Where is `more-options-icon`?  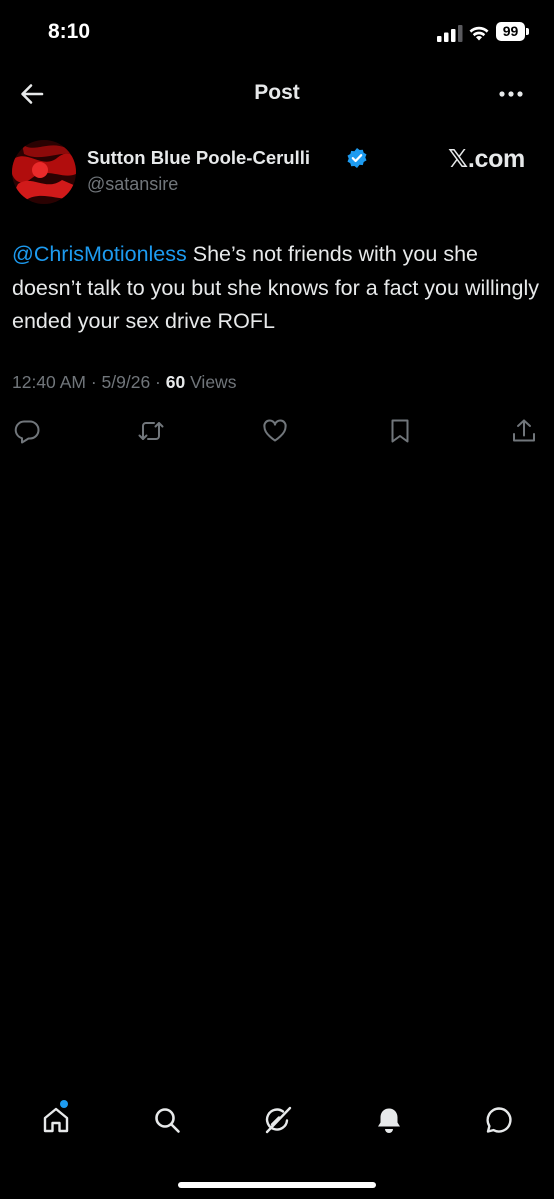
more-options-icon is located at coordinates (511, 94).